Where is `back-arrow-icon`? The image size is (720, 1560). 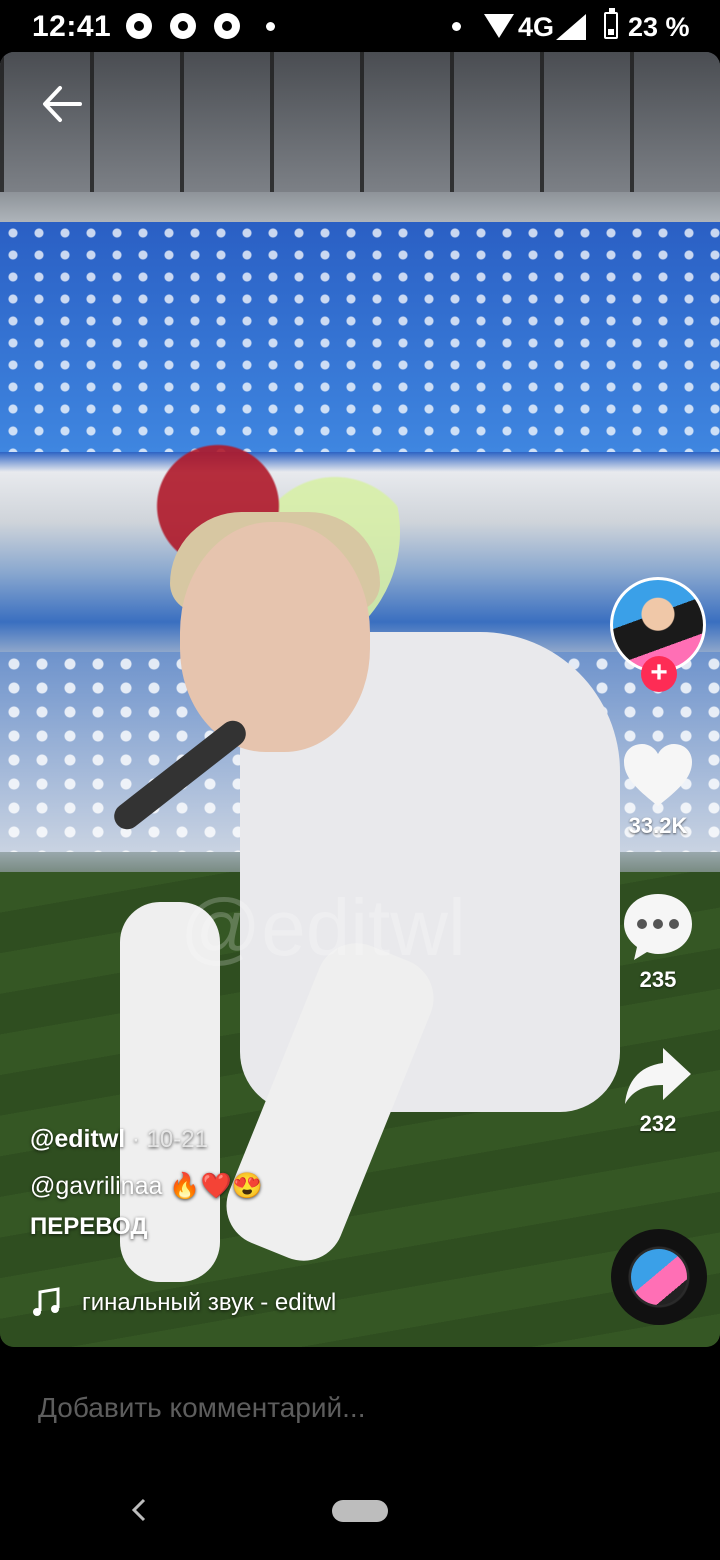 back-arrow-icon is located at coordinates (62, 104).